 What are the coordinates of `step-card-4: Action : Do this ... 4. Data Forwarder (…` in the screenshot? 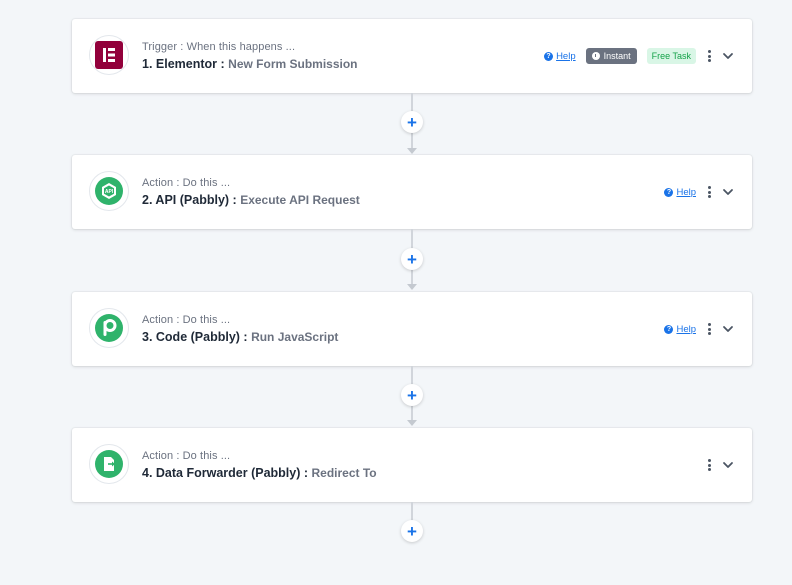 It's located at (412, 465).